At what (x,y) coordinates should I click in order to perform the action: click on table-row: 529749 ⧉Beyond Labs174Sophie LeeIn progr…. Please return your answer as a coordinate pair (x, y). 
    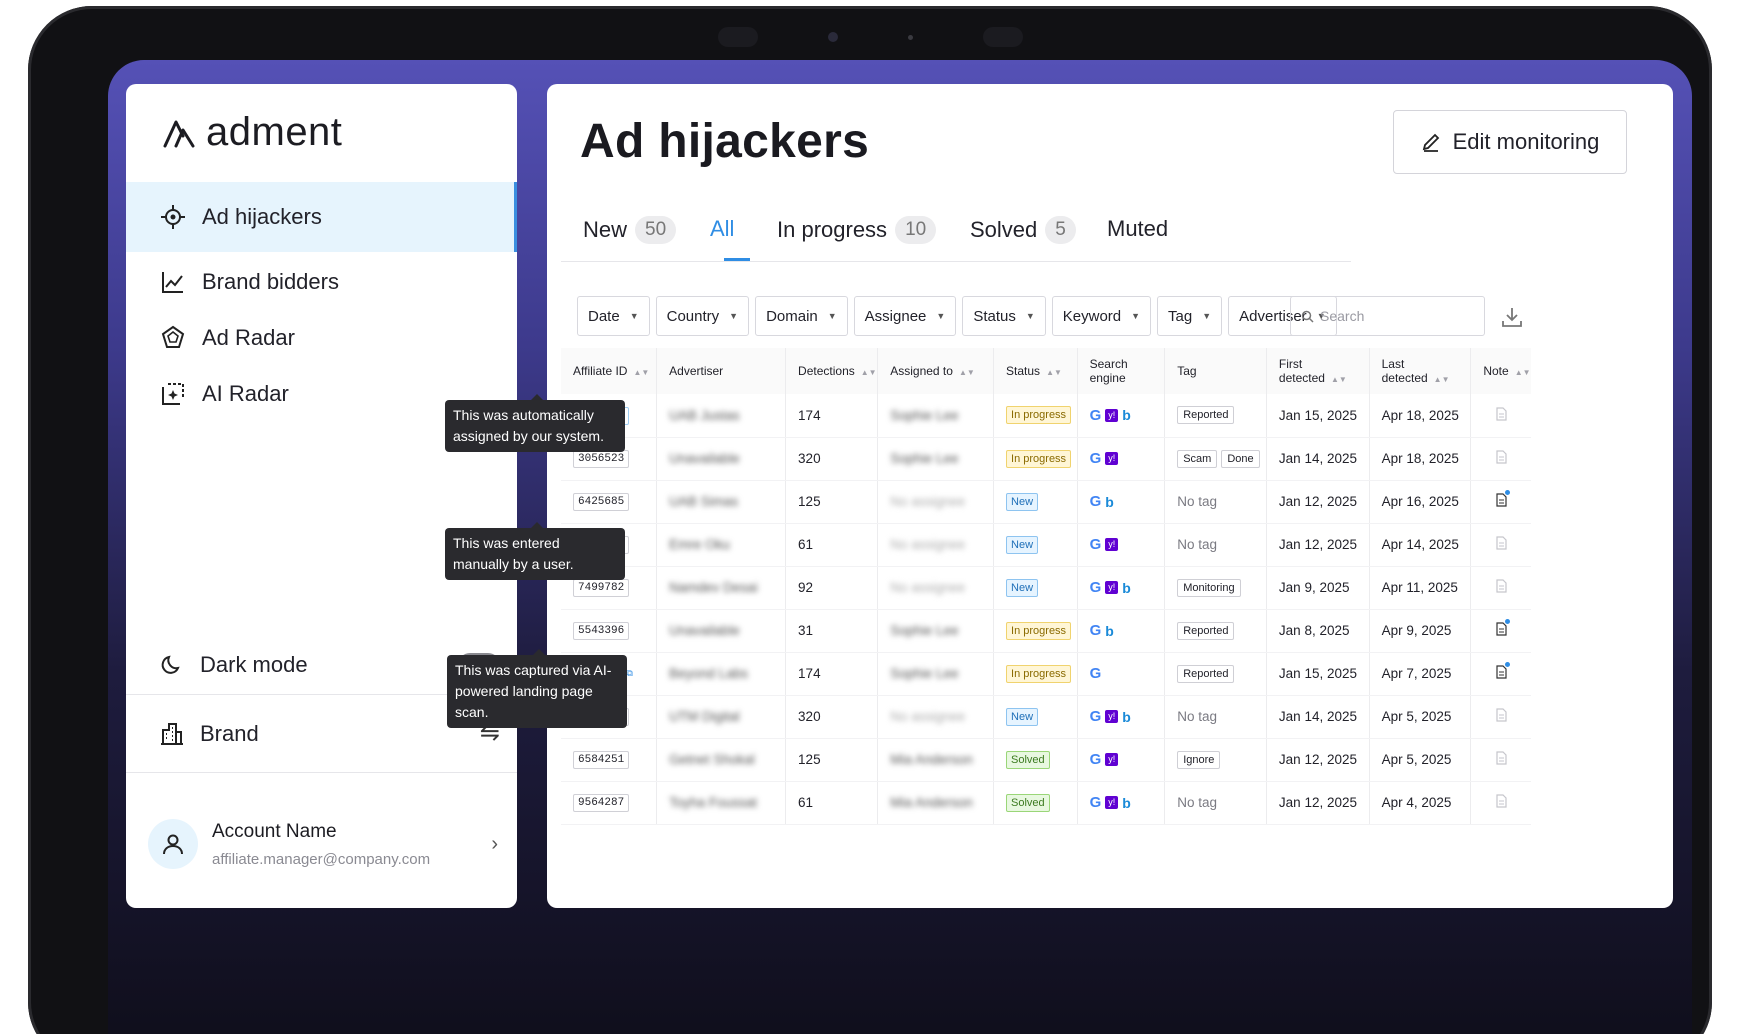
    Looking at the image, I should click on (1046, 674).